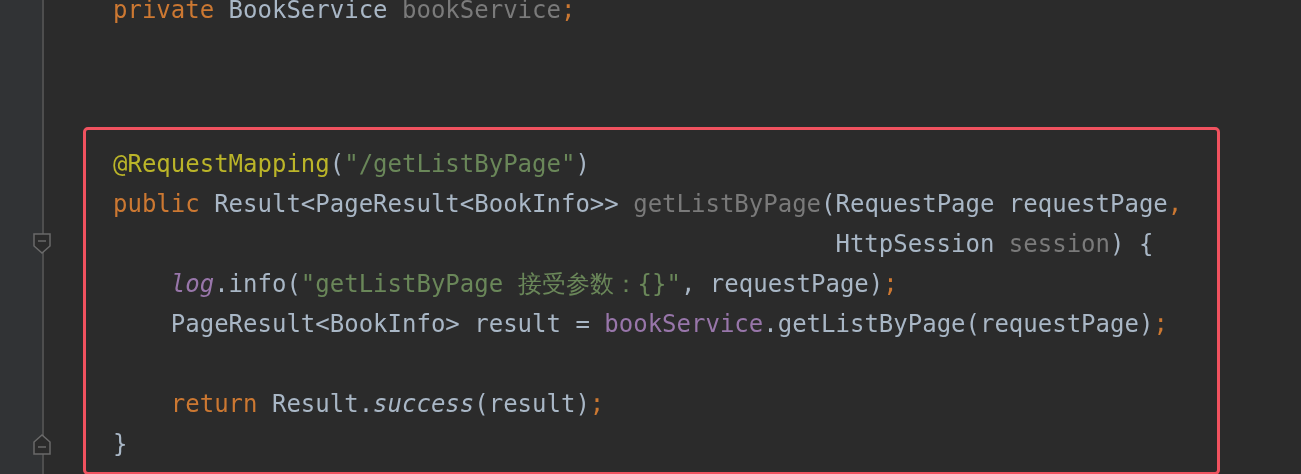 The width and height of the screenshot is (1301, 474). Describe the element at coordinates (351, 164) in the screenshot. I see `code-line: @RequestMapping("/getListByPage")` at that location.